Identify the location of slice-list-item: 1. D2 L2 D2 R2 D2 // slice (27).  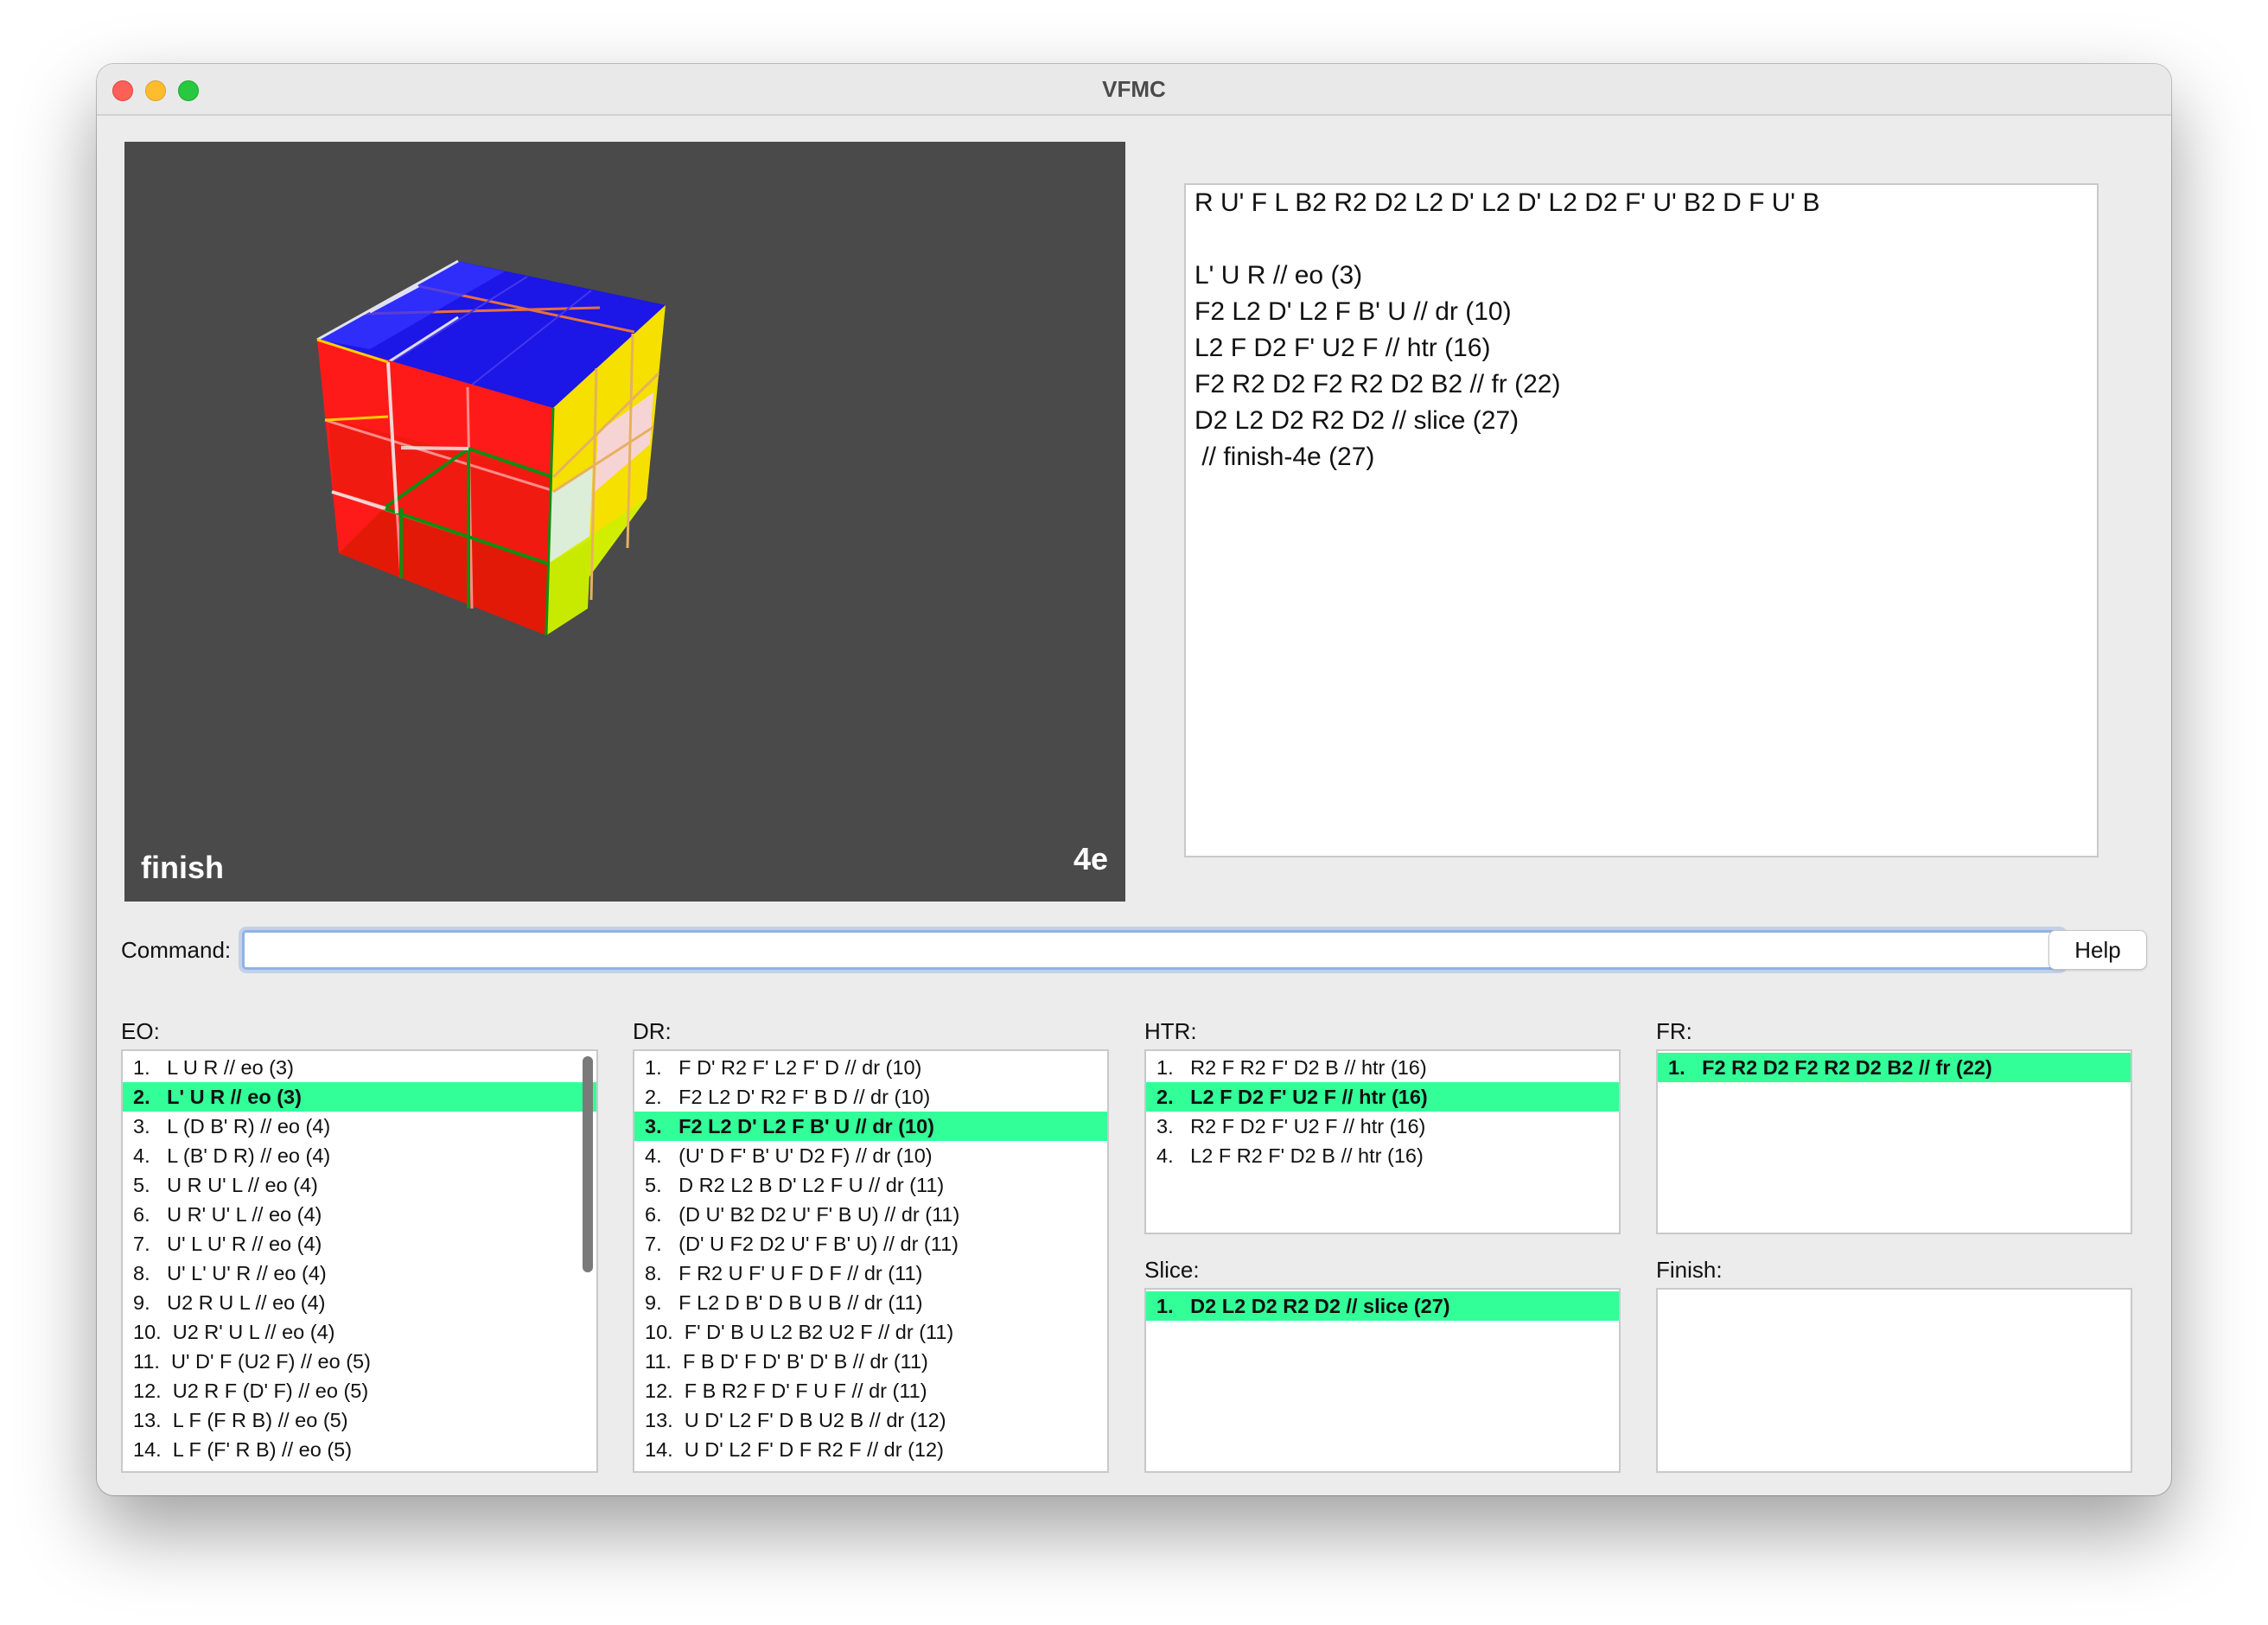
(1382, 1306).